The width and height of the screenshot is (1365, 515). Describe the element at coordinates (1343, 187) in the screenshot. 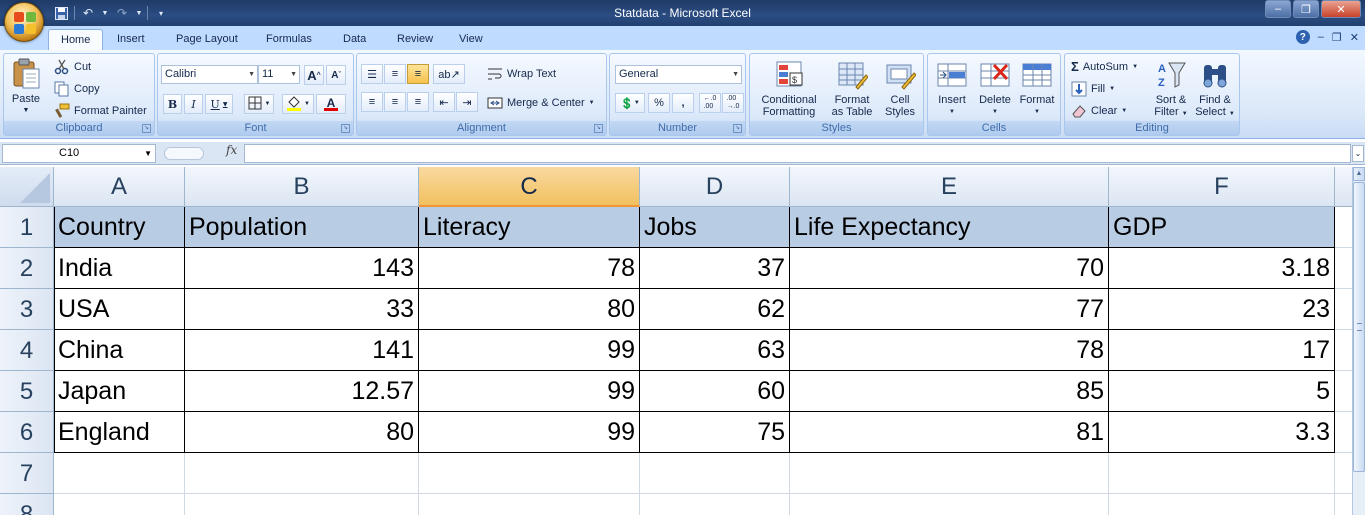

I see `column-header-g` at that location.